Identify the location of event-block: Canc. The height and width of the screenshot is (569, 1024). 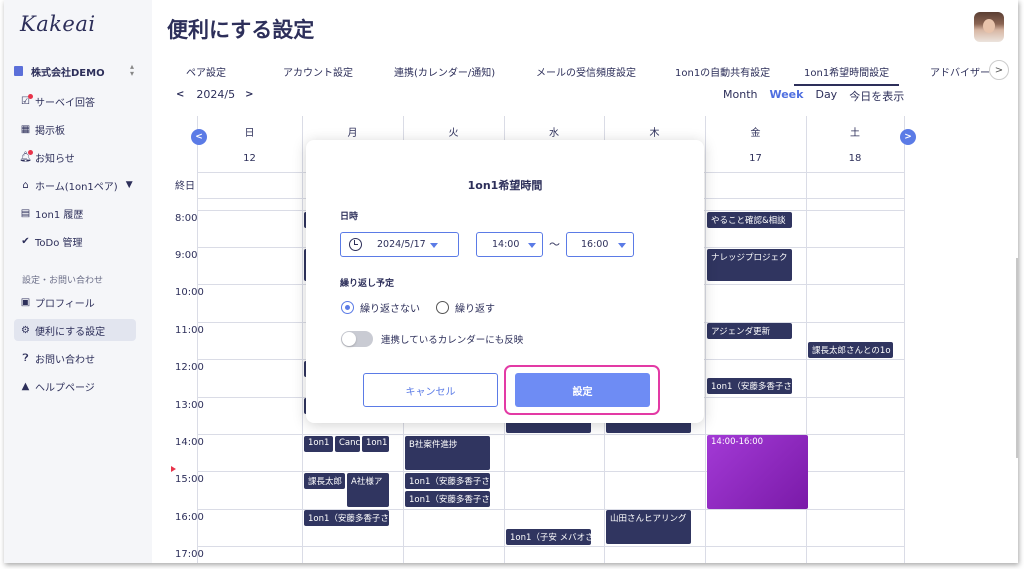
(347, 444).